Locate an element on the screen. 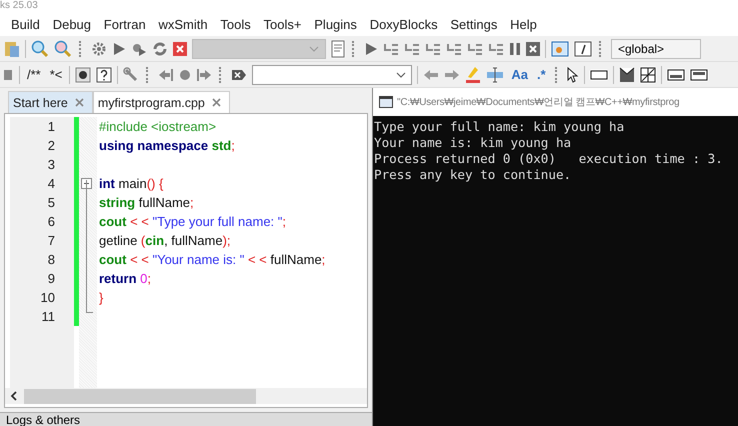  menu-item: Help is located at coordinates (524, 24).